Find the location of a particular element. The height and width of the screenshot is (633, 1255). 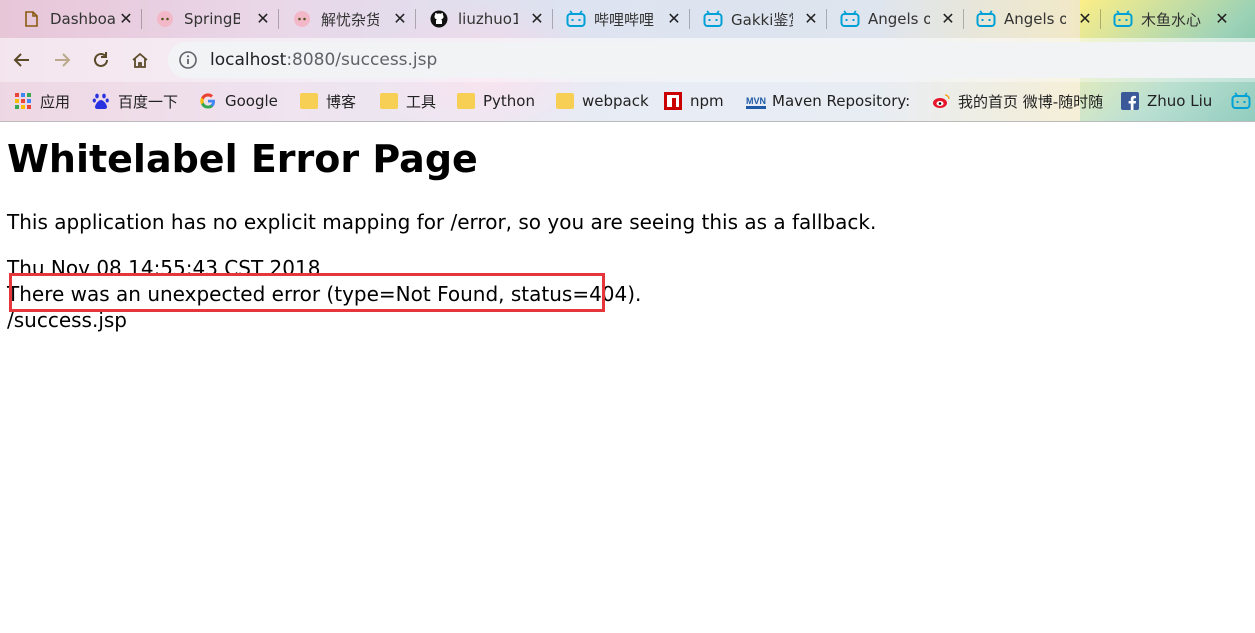

reload-button is located at coordinates (101, 60).